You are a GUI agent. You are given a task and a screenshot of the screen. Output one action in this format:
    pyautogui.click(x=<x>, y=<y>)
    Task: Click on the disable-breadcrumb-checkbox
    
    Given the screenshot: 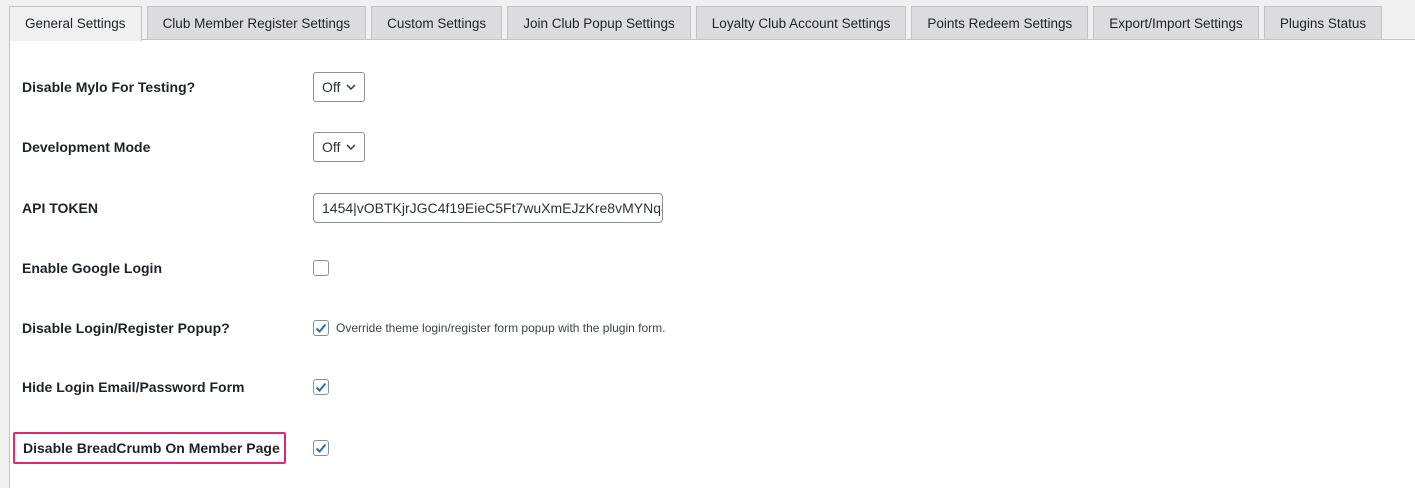 What is the action you would take?
    pyautogui.click(x=321, y=448)
    